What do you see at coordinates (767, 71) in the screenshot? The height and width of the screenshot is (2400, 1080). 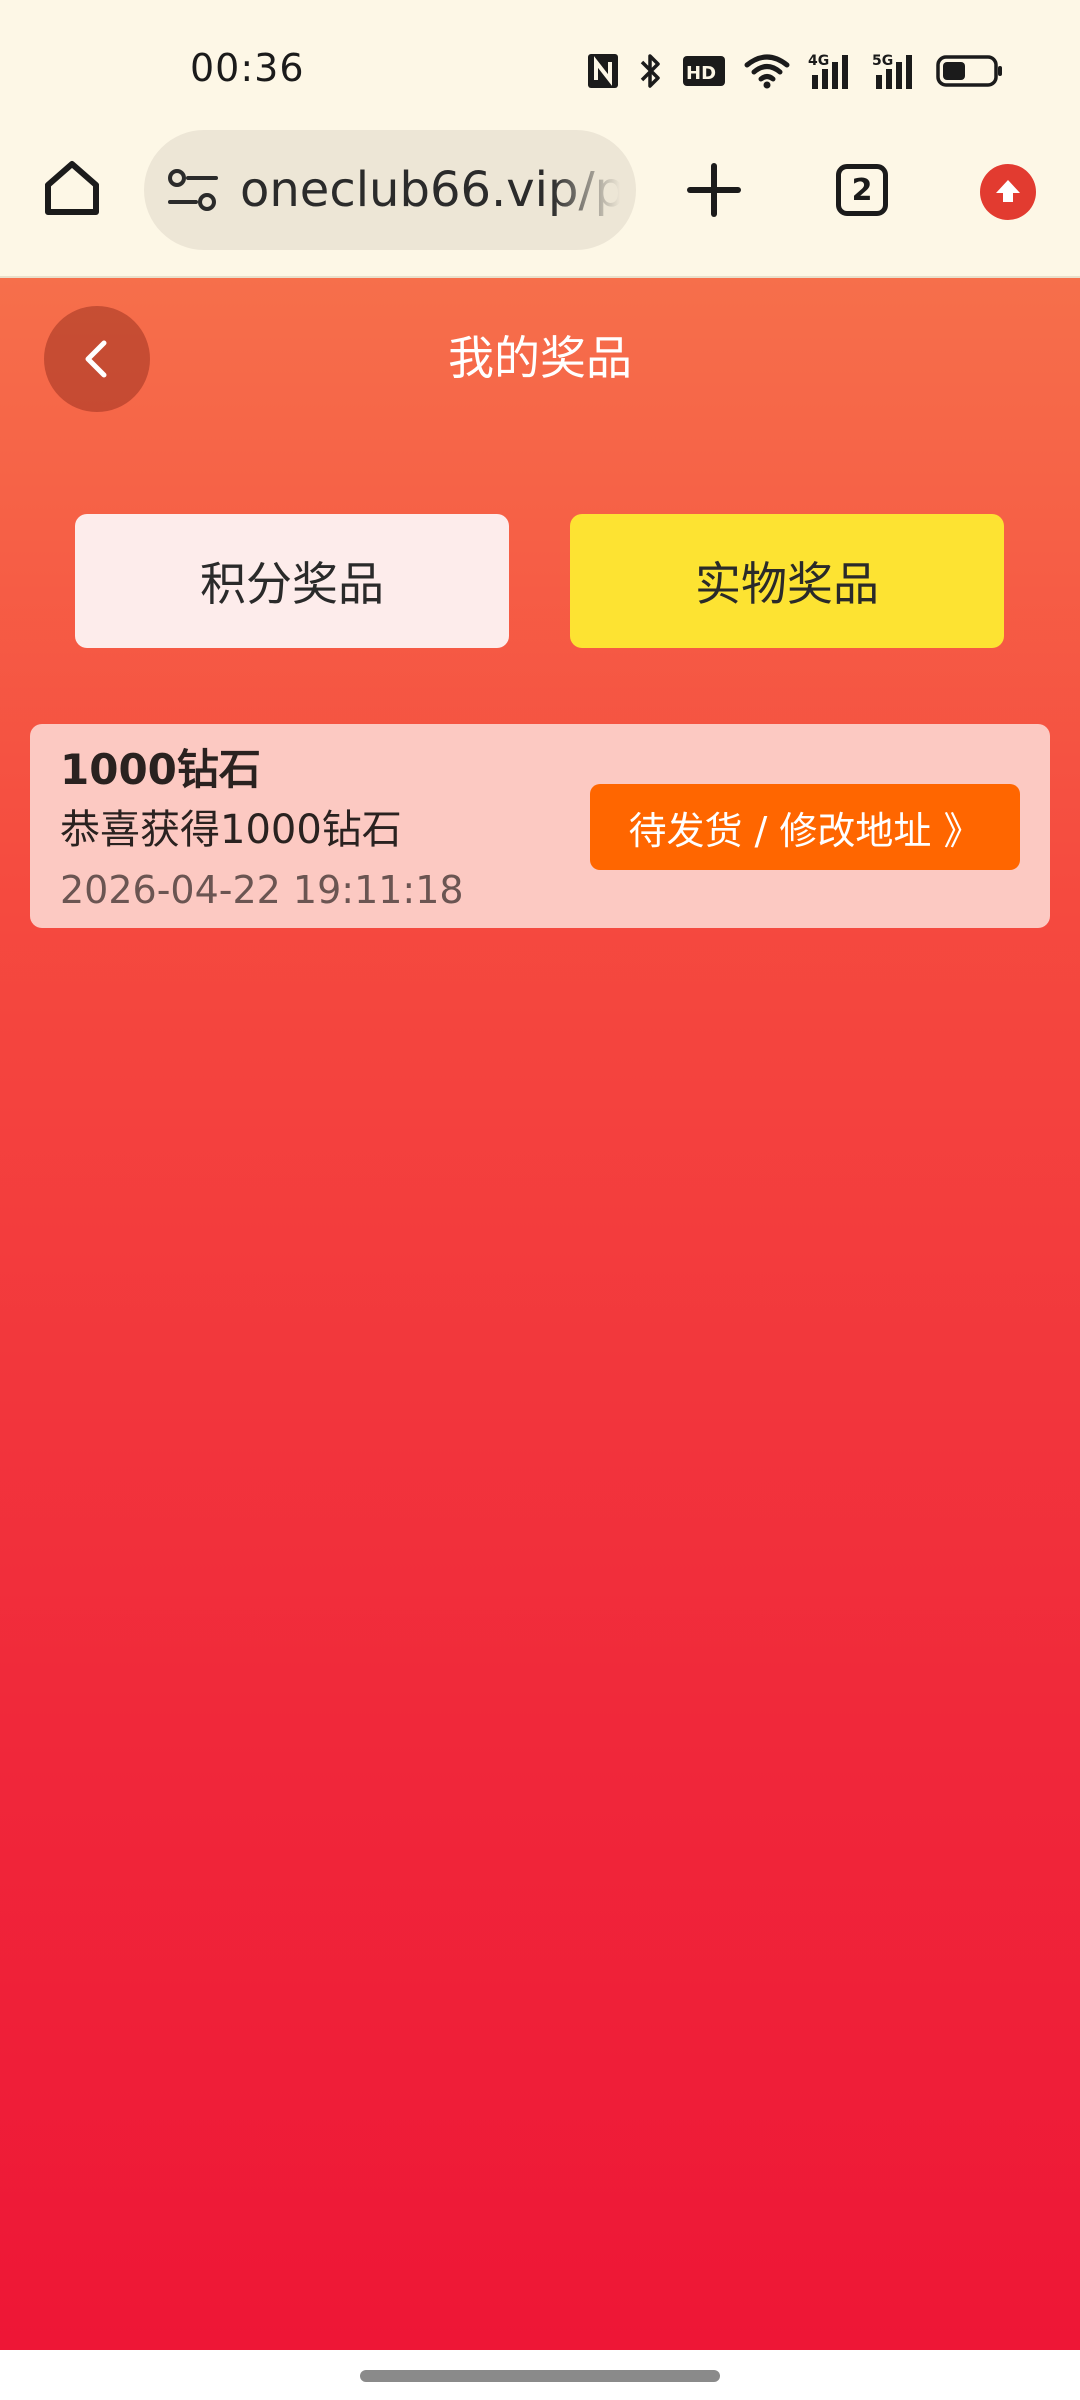 I see `wifi-icon` at bounding box center [767, 71].